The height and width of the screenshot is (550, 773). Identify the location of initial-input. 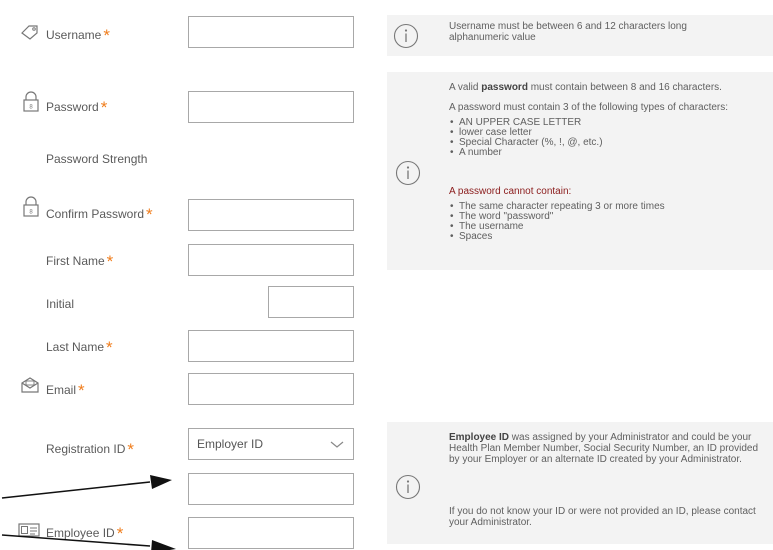
(311, 302).